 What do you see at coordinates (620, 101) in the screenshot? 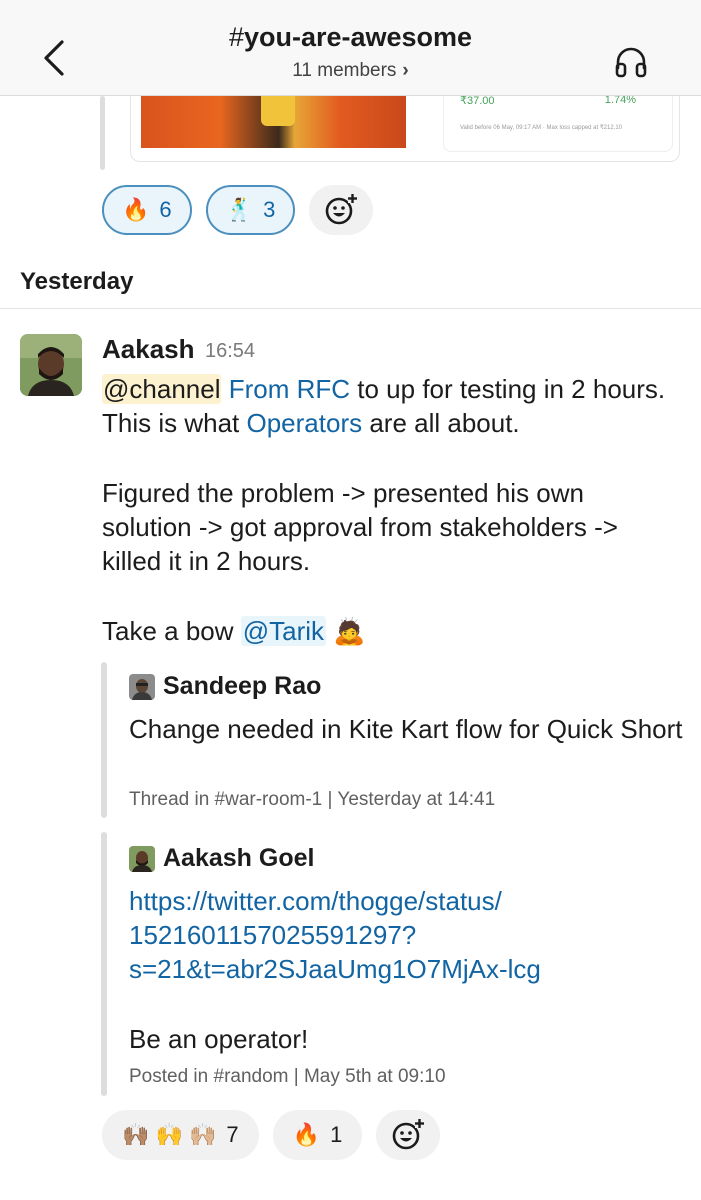
I see `card-value-right: 1.74%` at bounding box center [620, 101].